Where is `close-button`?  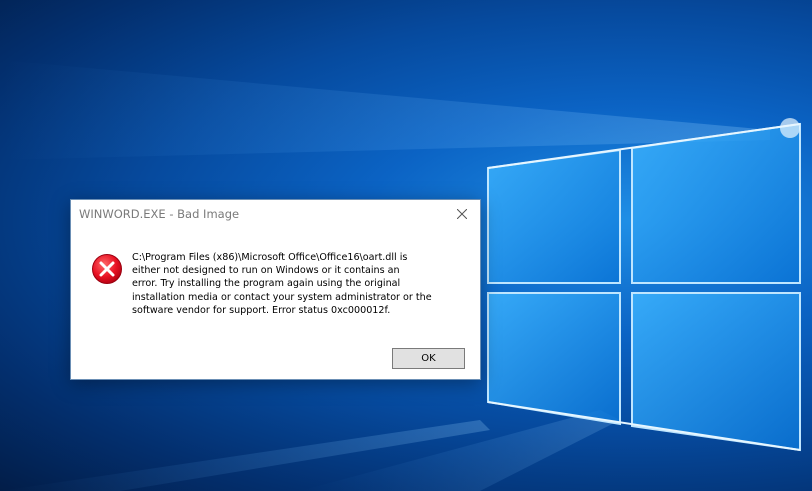 close-button is located at coordinates (462, 214).